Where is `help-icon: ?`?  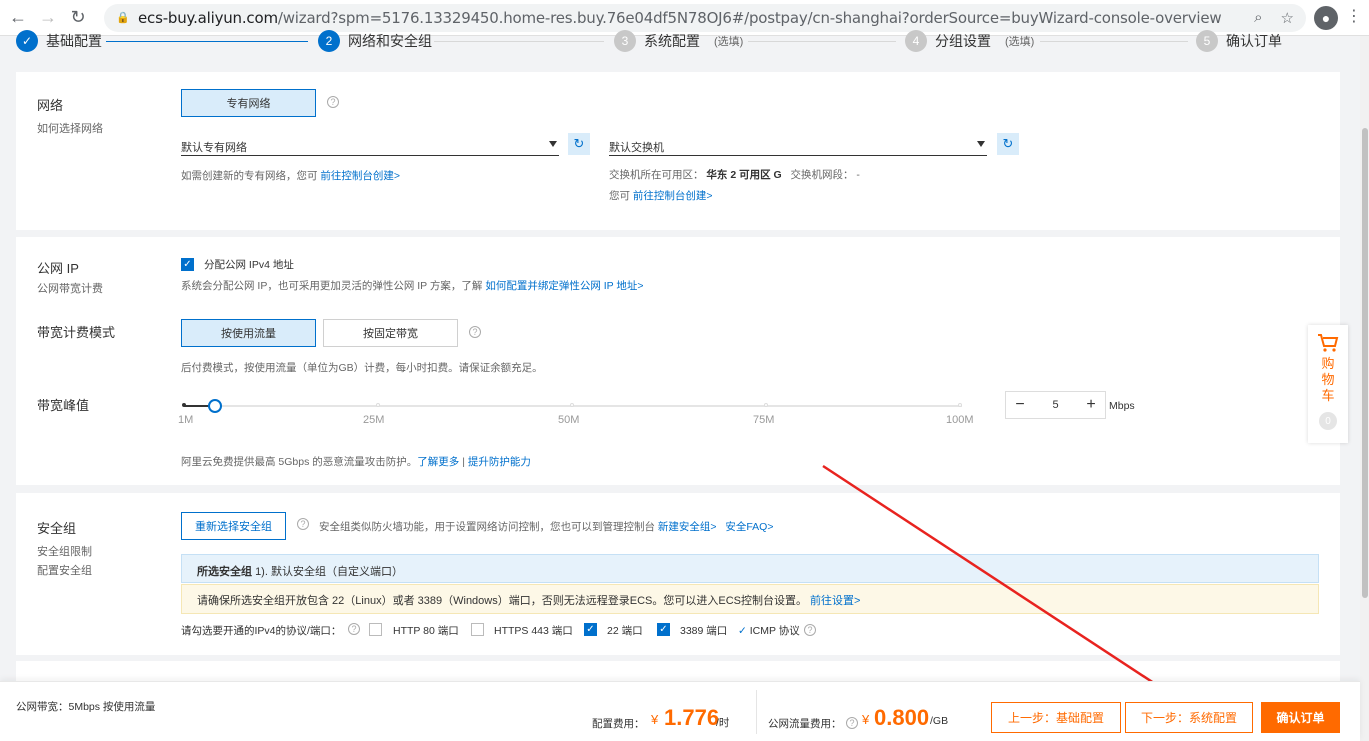 help-icon: ? is located at coordinates (852, 723).